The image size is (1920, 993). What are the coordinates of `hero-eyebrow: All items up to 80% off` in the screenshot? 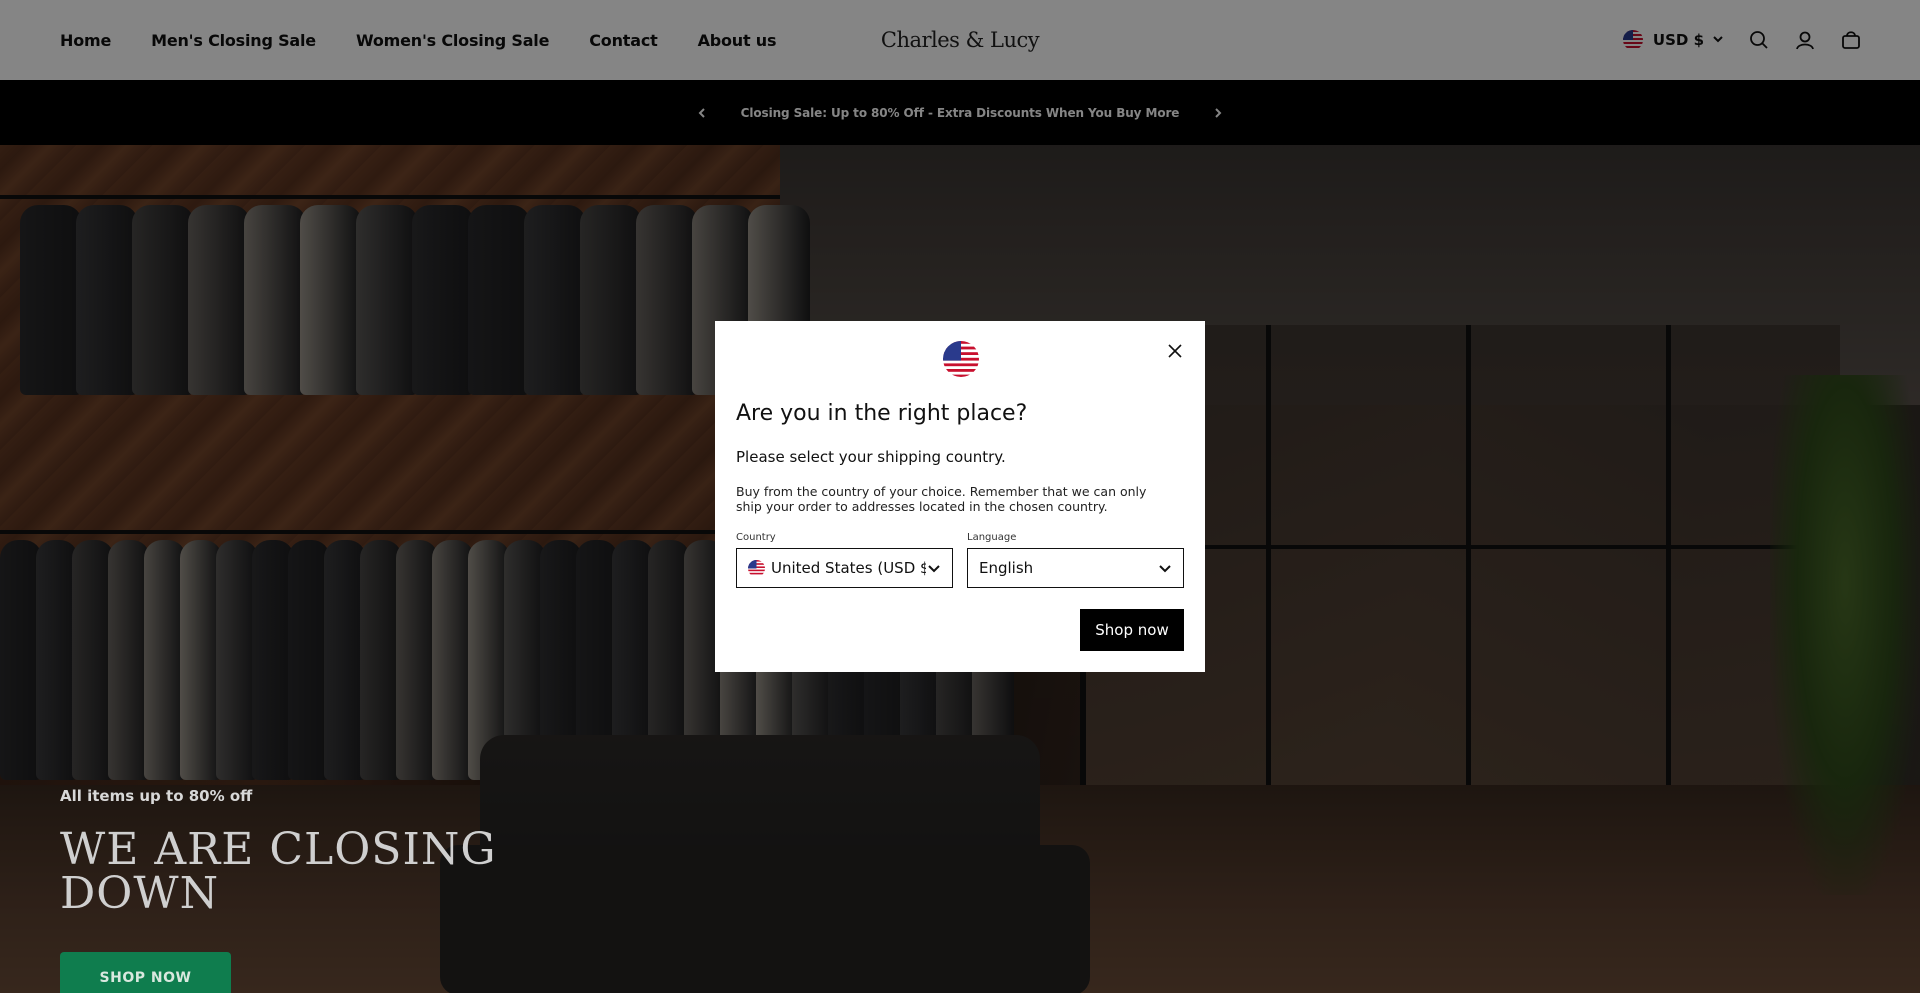 It's located at (156, 796).